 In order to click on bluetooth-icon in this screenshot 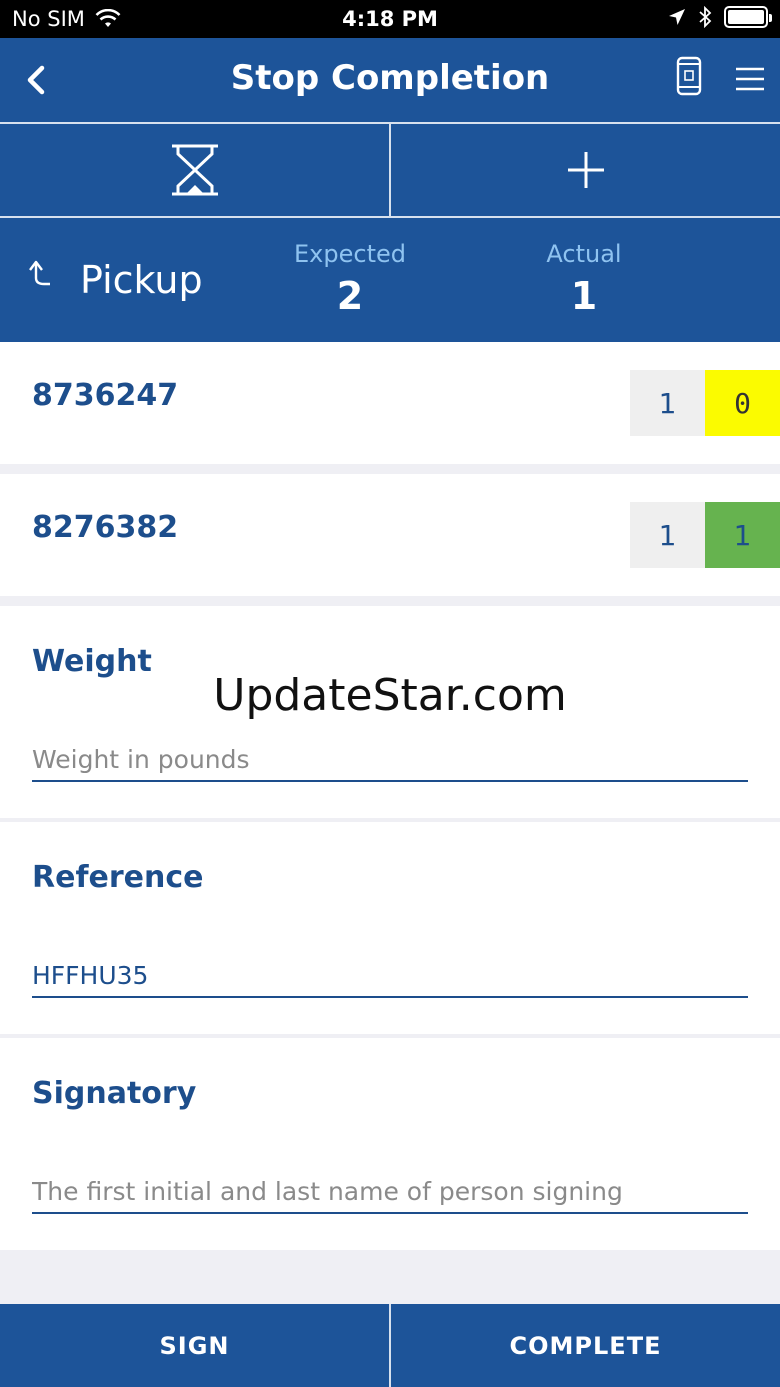, I will do `click(705, 17)`.